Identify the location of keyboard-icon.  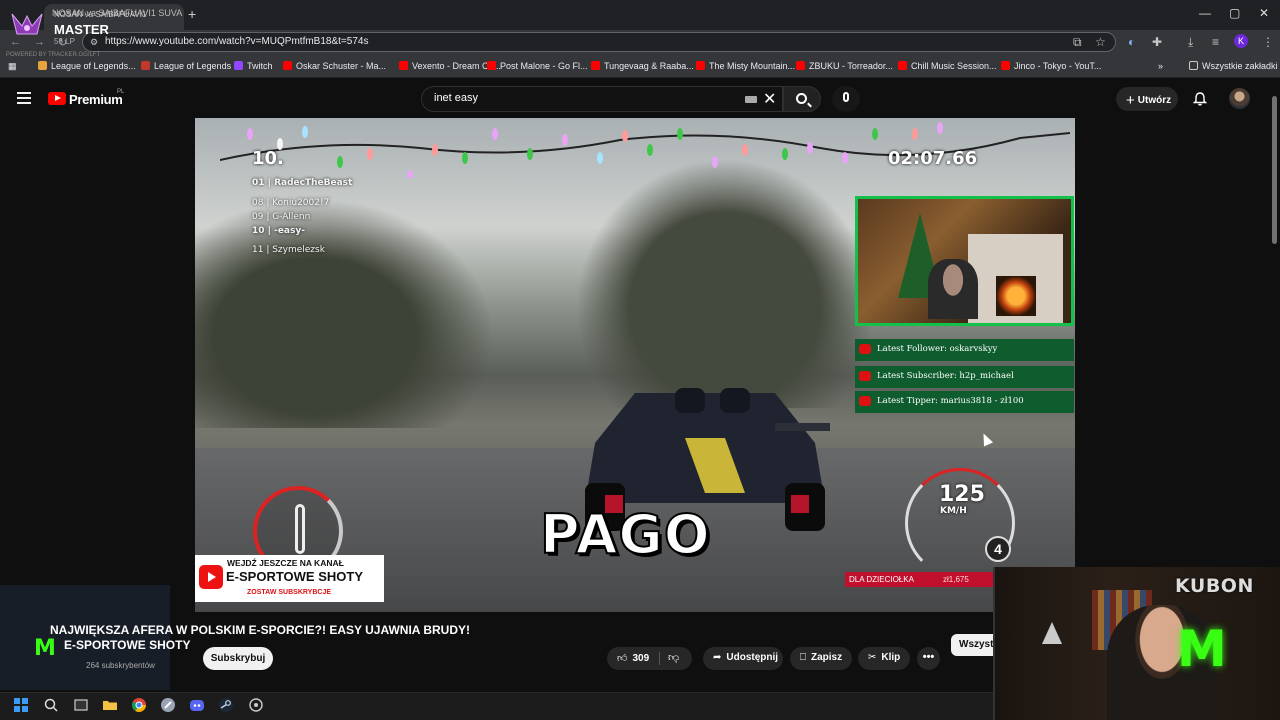
(751, 99).